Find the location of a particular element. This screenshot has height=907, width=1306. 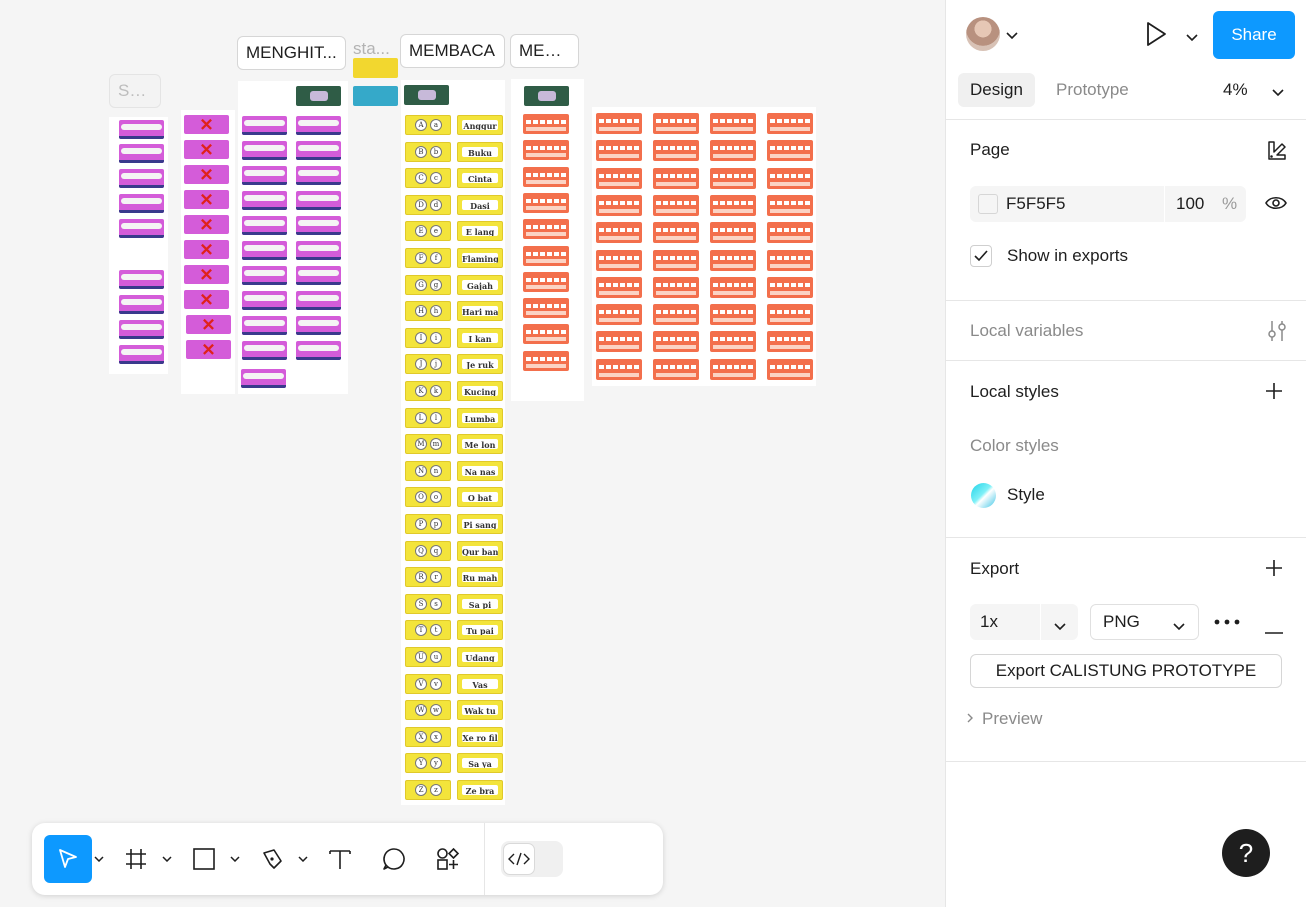

membaca-word-slide: Gajah is located at coordinates (480, 284).